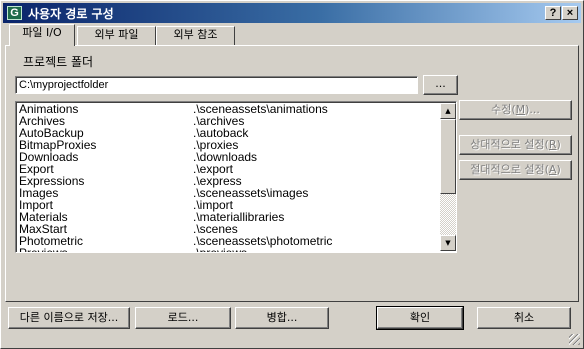  I want to click on scroll-down-icon: ▼, so click(448, 243).